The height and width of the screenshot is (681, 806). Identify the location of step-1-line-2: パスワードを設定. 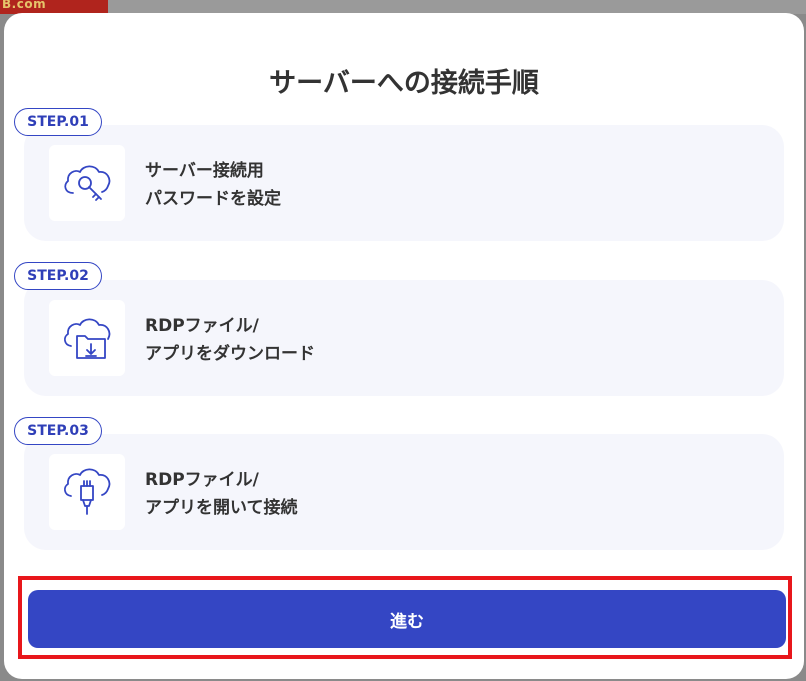
(213, 199).